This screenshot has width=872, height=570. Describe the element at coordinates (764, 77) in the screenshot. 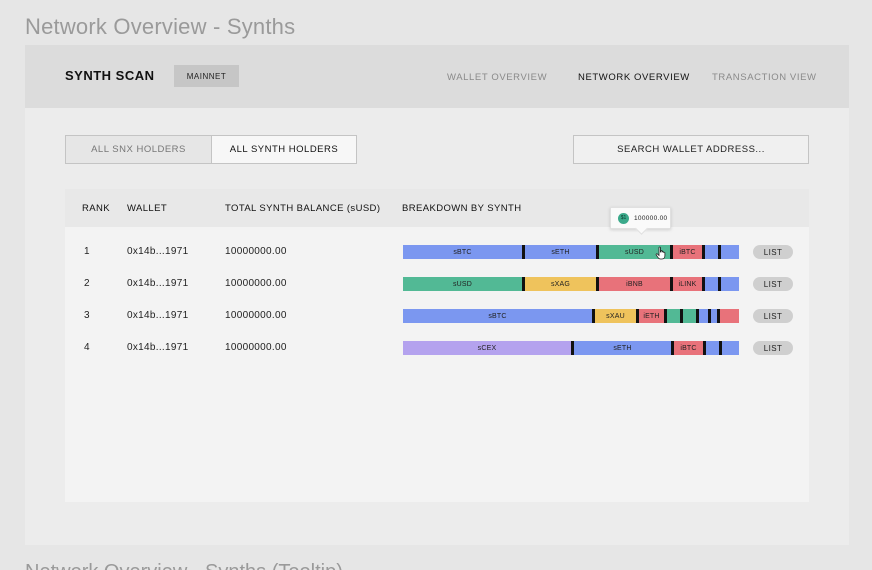

I see `nav-transaction-view: TRANSACTION VIEW` at that location.